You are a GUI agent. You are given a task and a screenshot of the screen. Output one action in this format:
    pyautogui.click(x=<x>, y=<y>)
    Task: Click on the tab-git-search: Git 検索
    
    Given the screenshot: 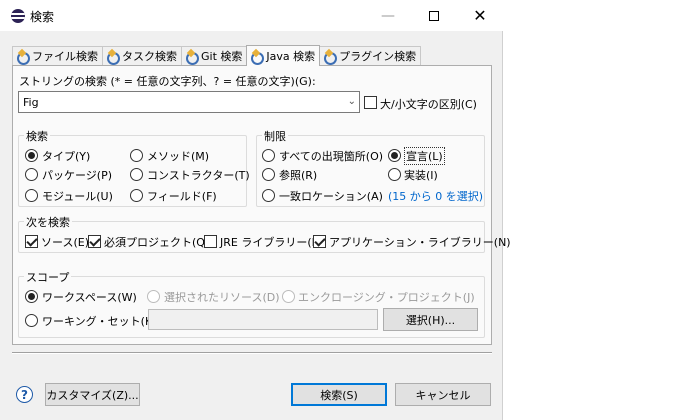 What is the action you would take?
    pyautogui.click(x=214, y=55)
    